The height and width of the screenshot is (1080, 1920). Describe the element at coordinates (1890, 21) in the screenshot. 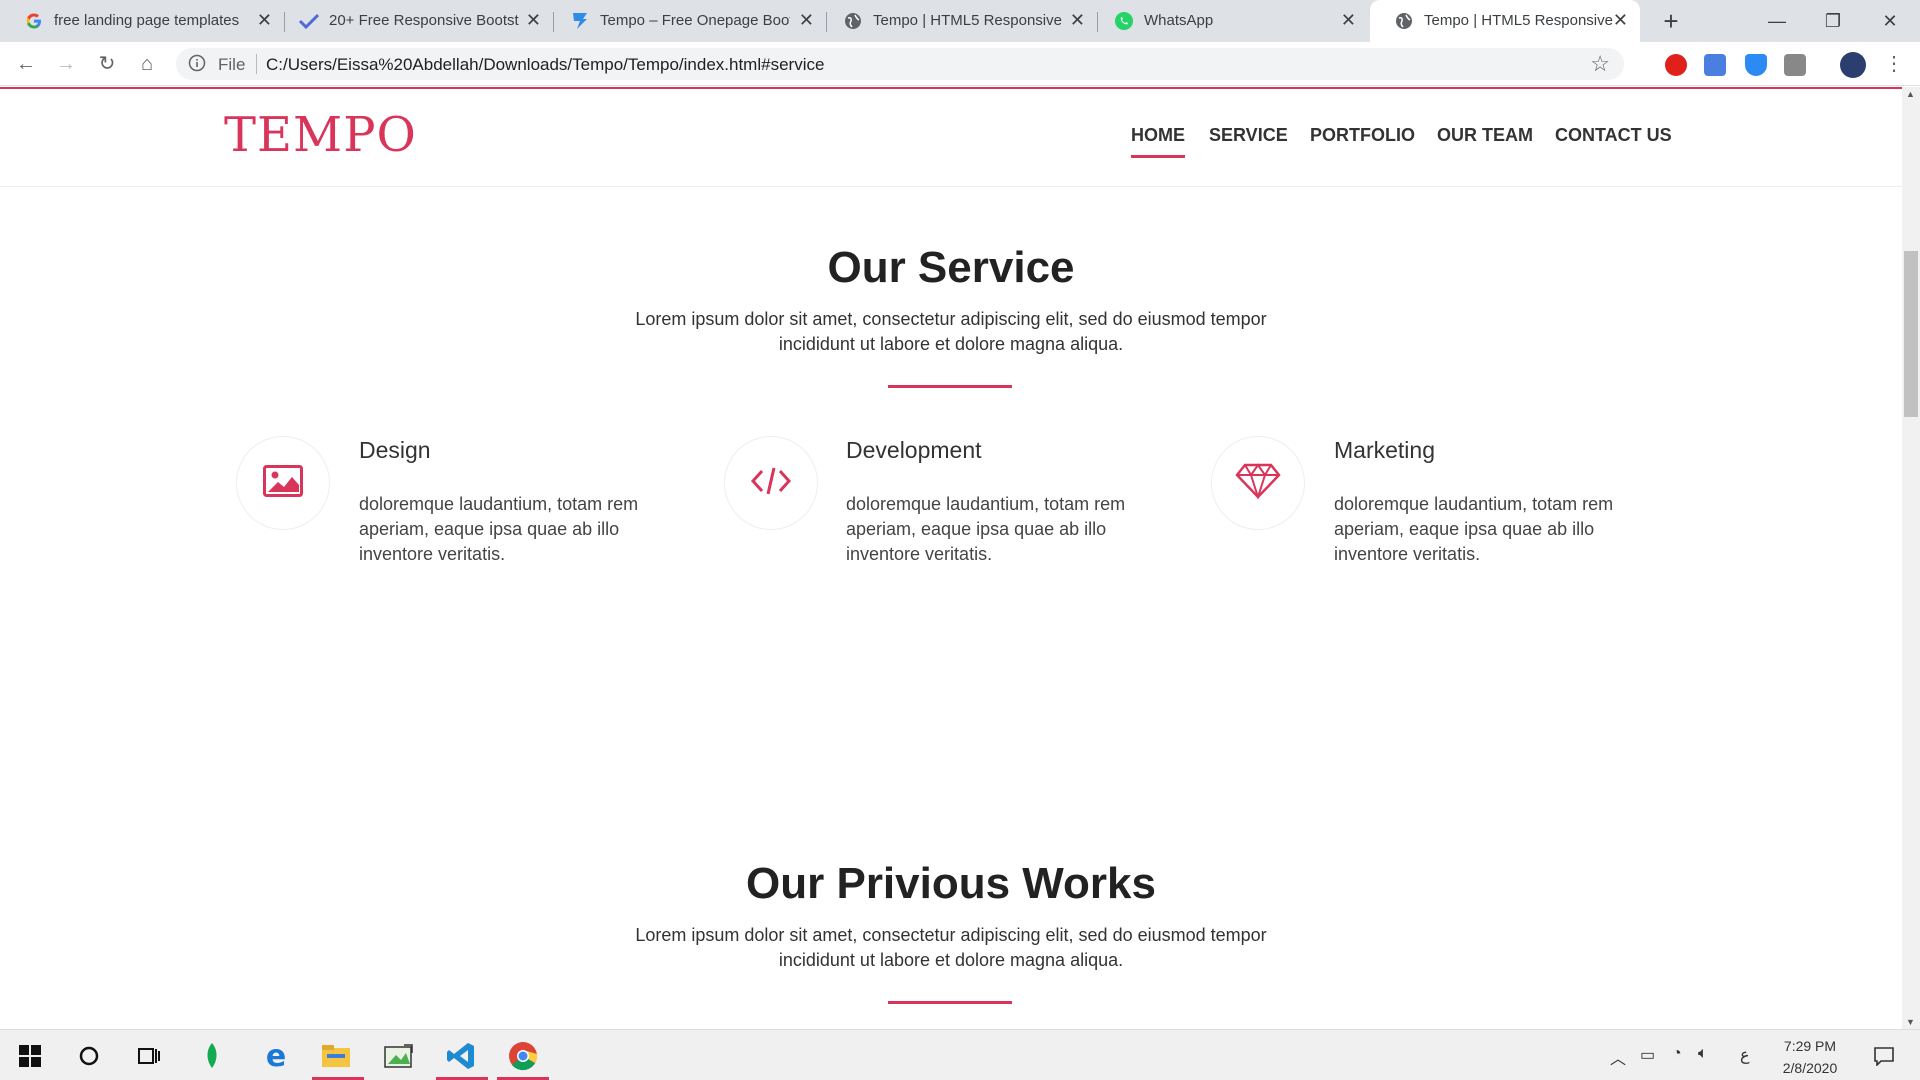

I see `close-window-icon: ✕` at that location.